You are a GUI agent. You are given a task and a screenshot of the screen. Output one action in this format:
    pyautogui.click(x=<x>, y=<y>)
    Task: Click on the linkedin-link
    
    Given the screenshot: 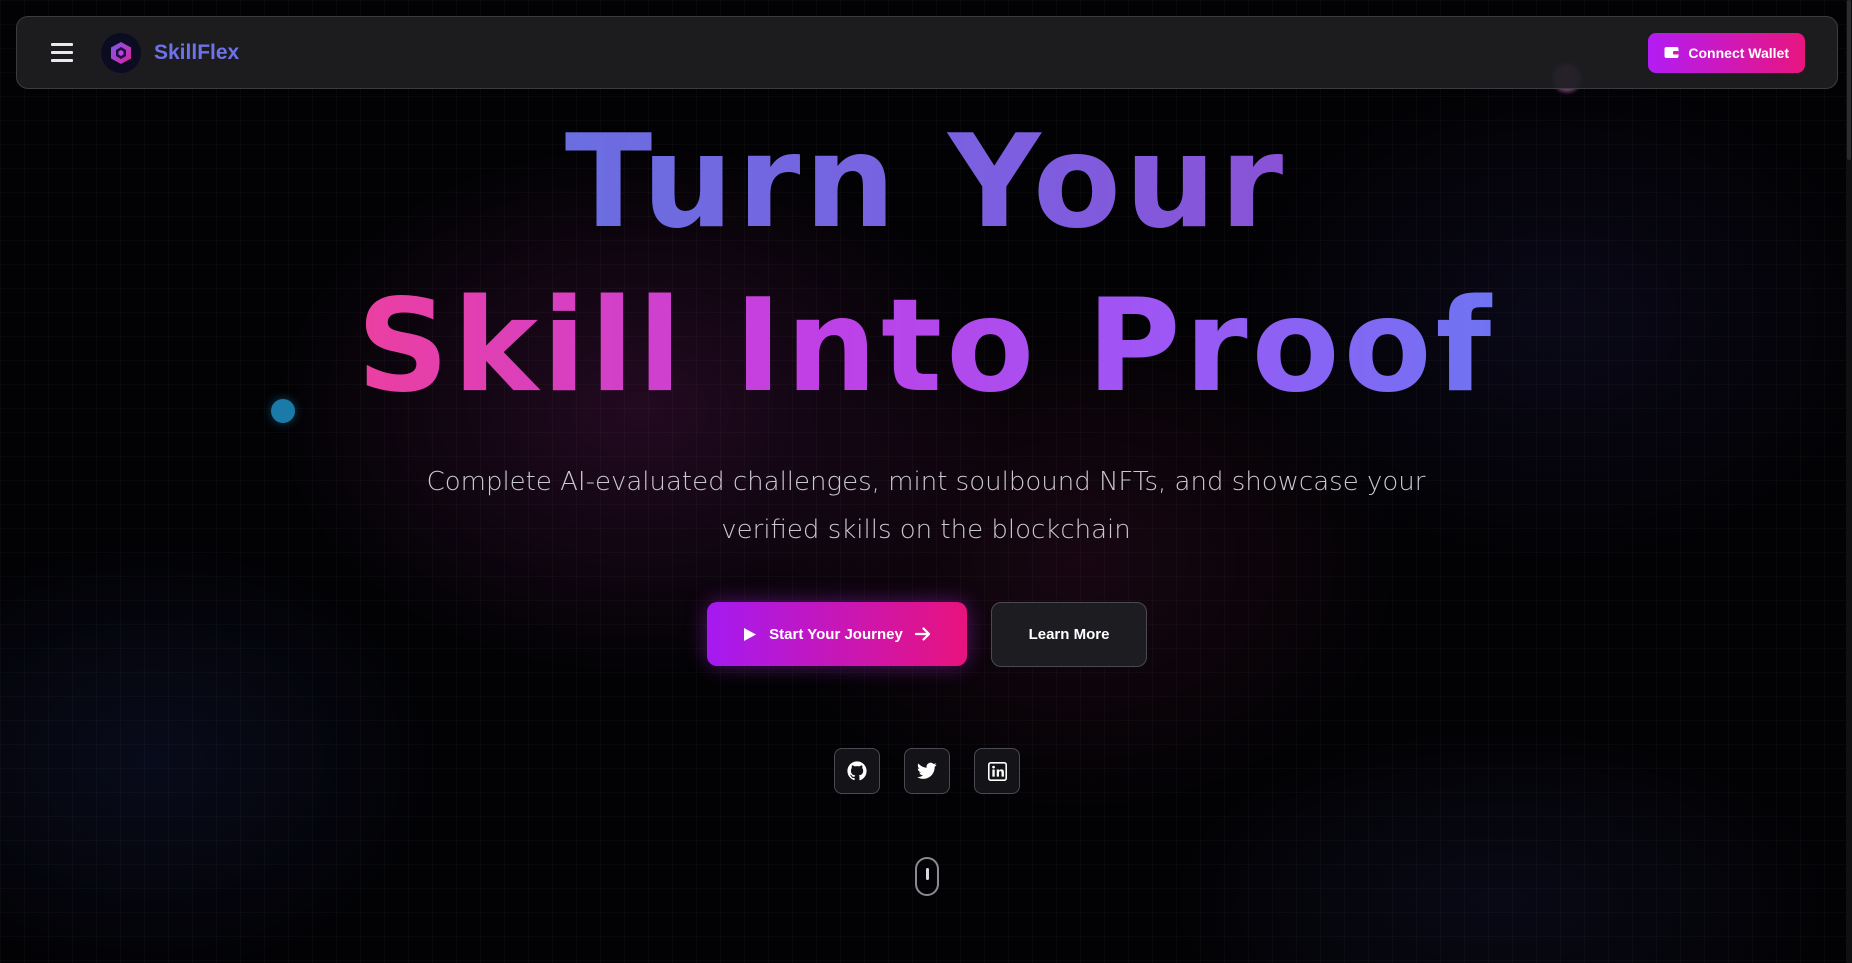 What is the action you would take?
    pyautogui.click(x=997, y=771)
    